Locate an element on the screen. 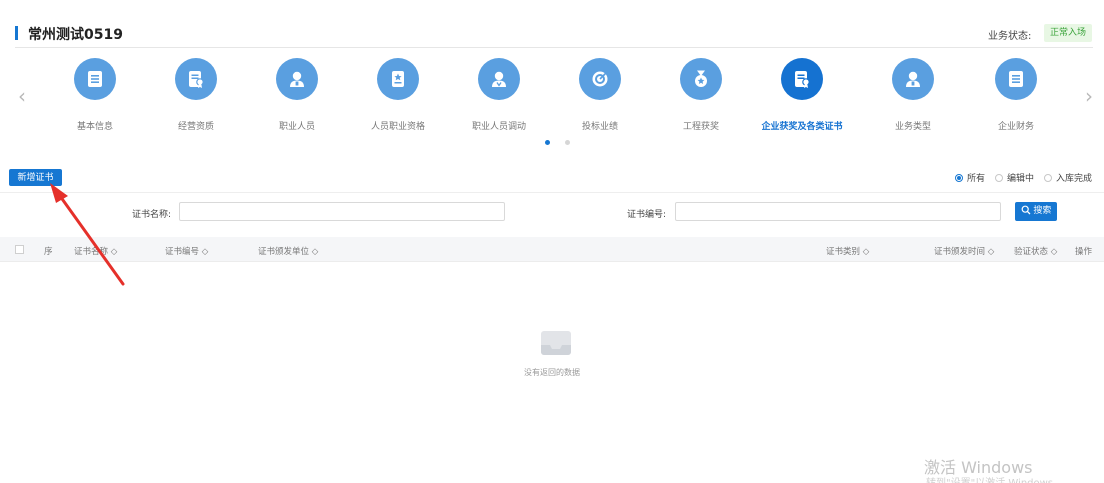  certificate-name-input is located at coordinates (342, 211).